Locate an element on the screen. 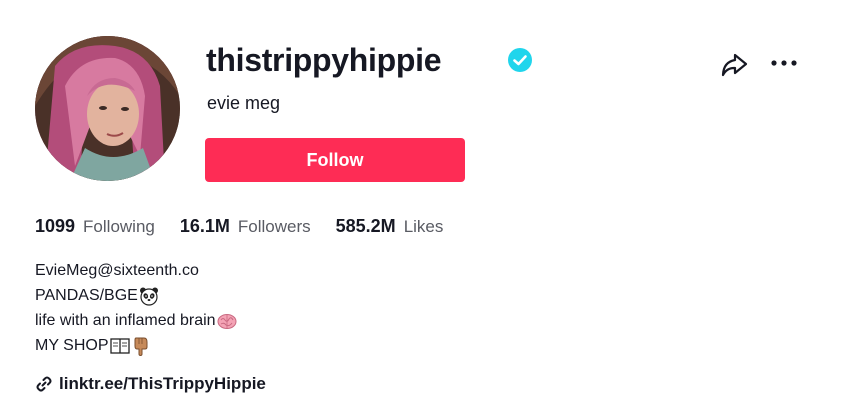 Image resolution: width=860 pixels, height=416 pixels. share-icon is located at coordinates (734, 65).